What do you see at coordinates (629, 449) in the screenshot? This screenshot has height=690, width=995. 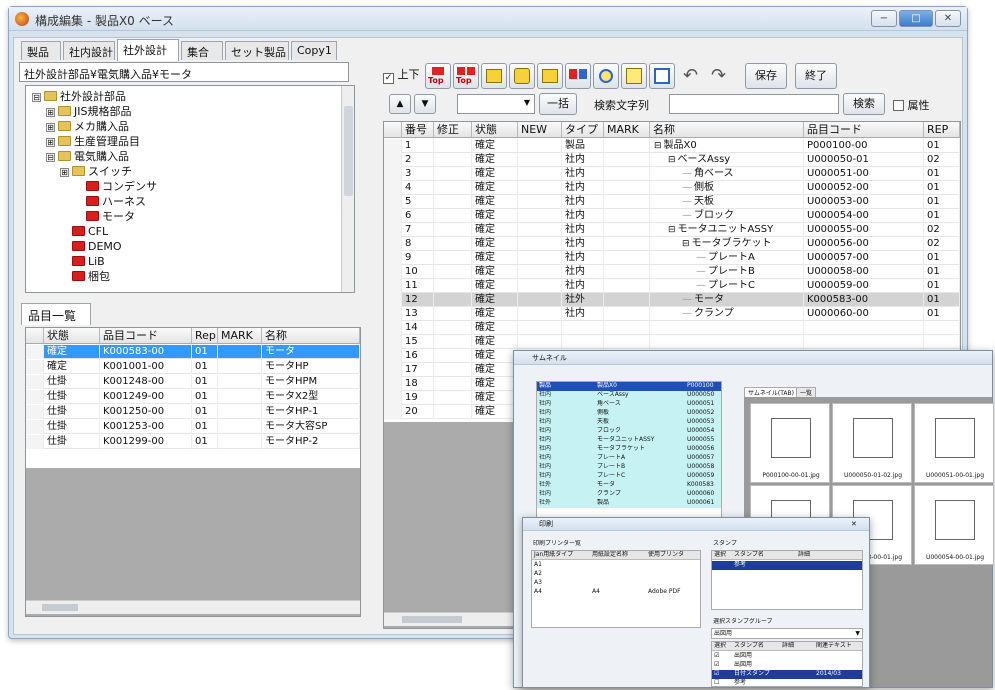 I see `thumb-list-row: 社内 モータブラケット U000056` at bounding box center [629, 449].